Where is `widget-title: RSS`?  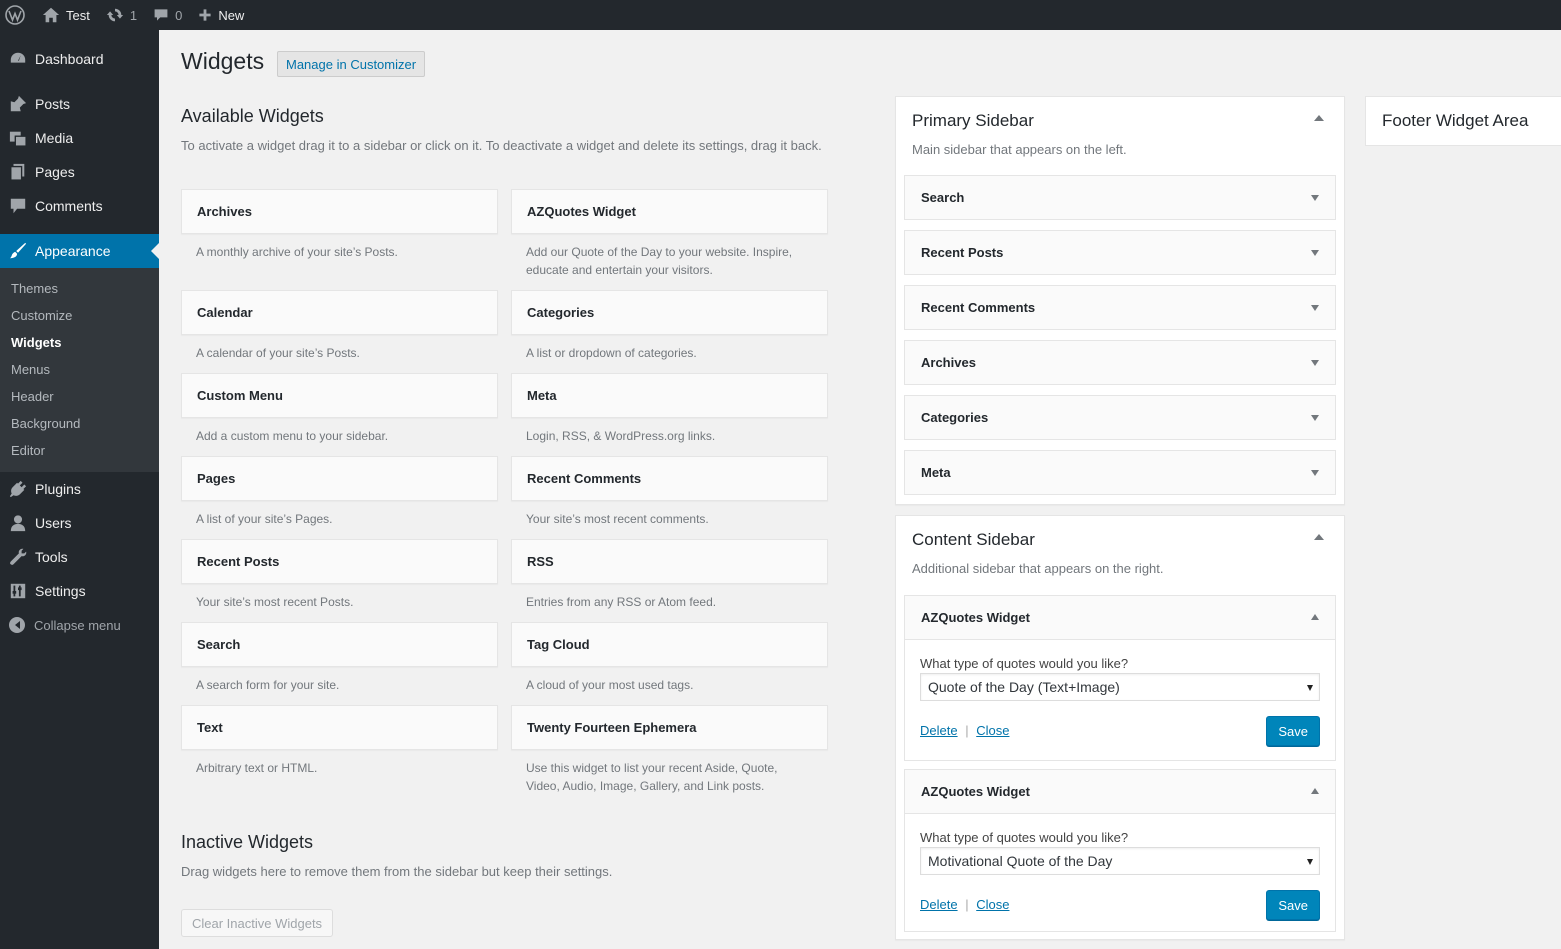
widget-title: RSS is located at coordinates (669, 561).